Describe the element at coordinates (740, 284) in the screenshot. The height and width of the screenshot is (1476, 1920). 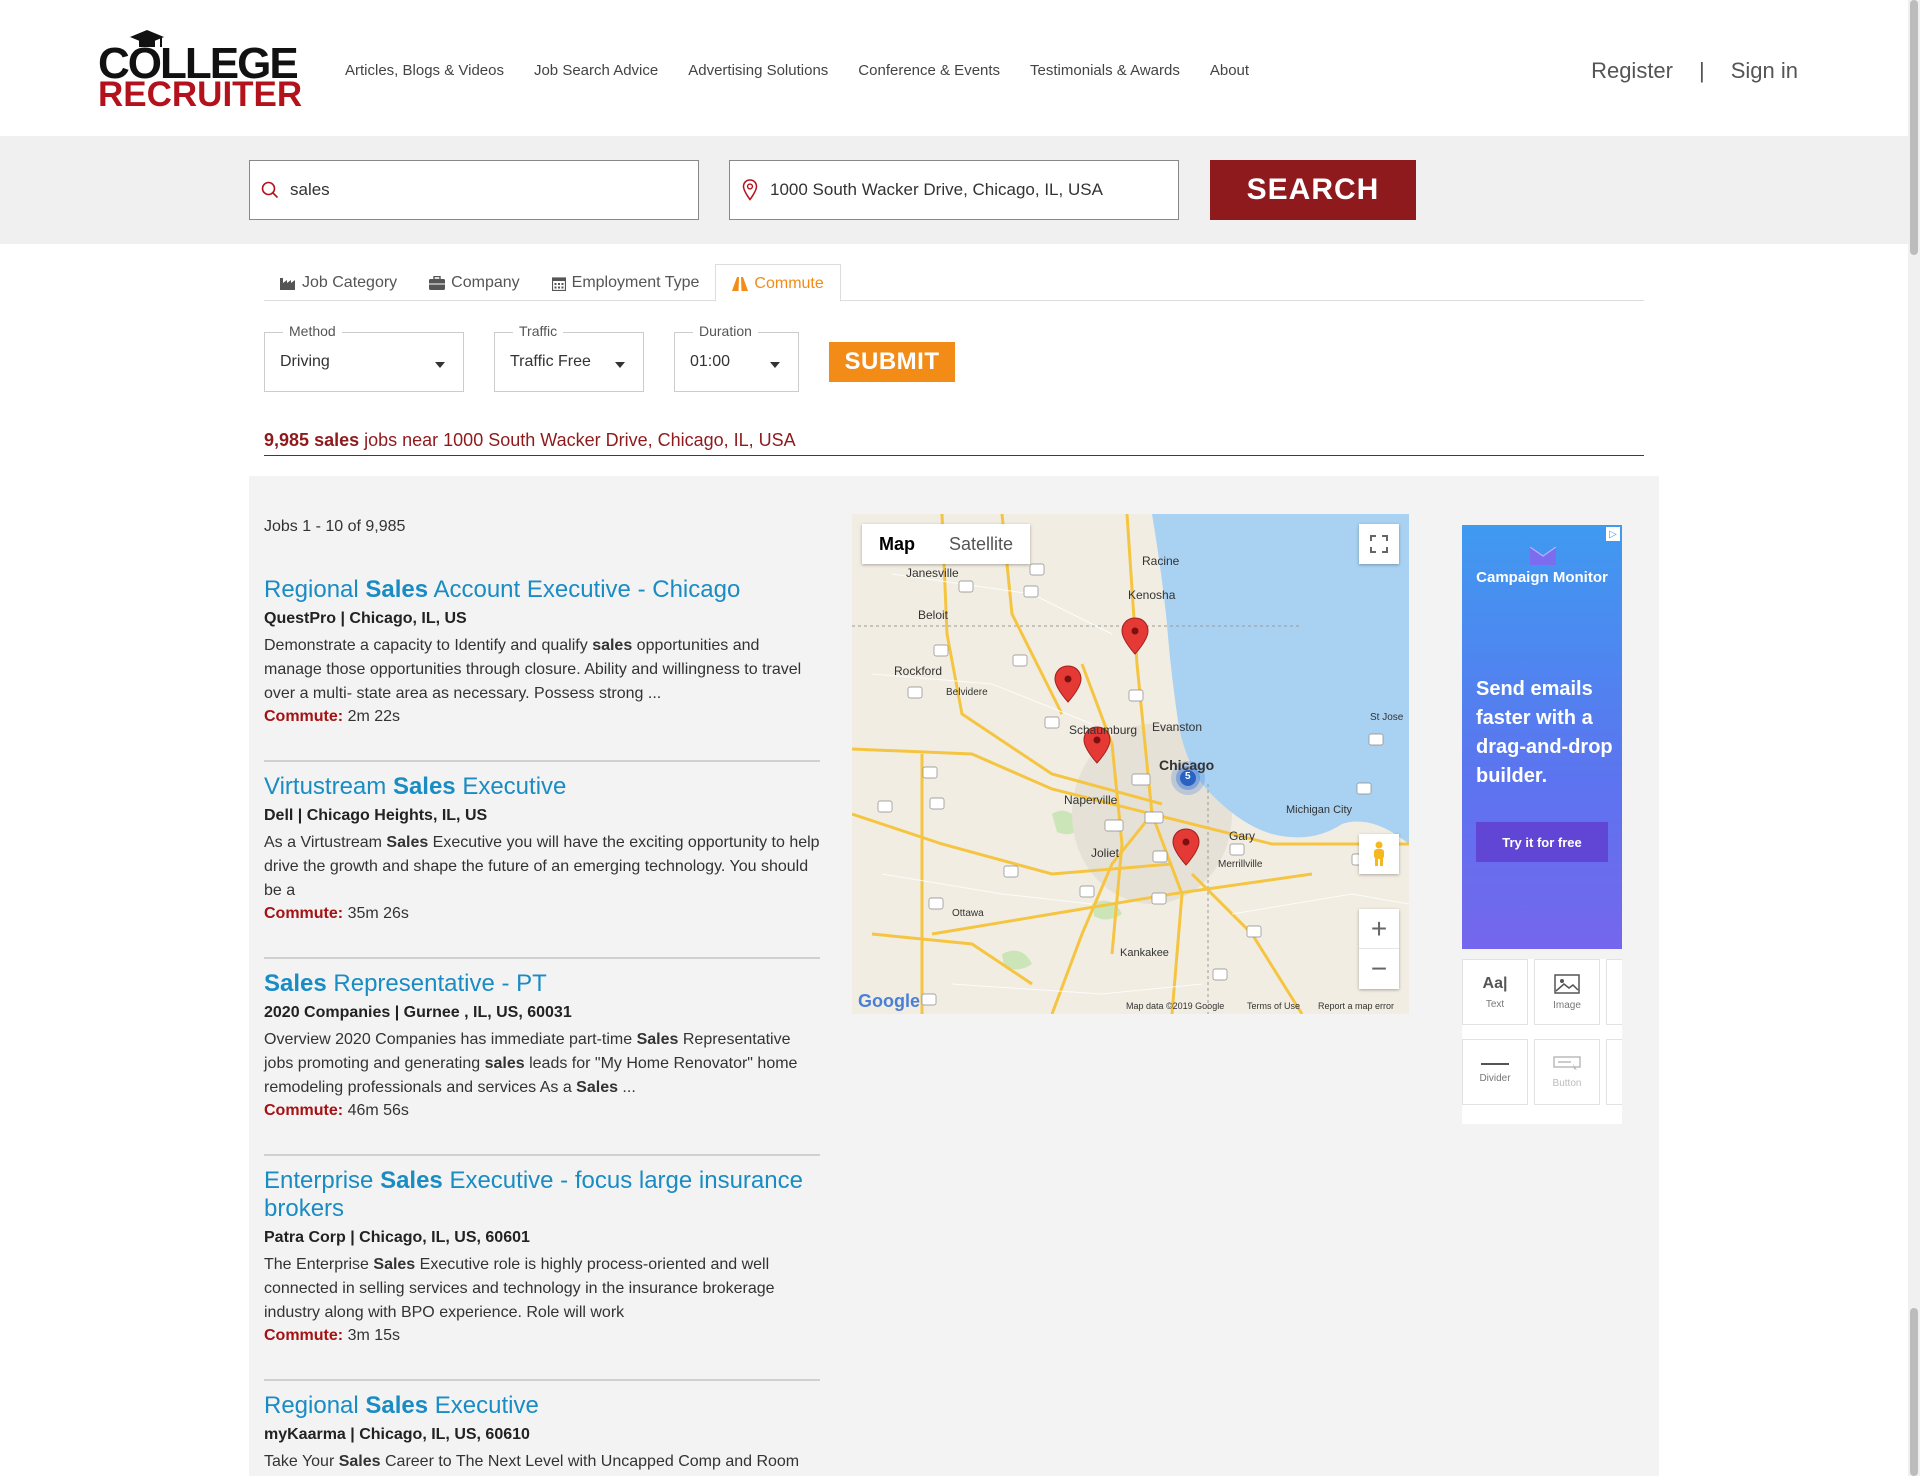
I see `road-icon` at that location.